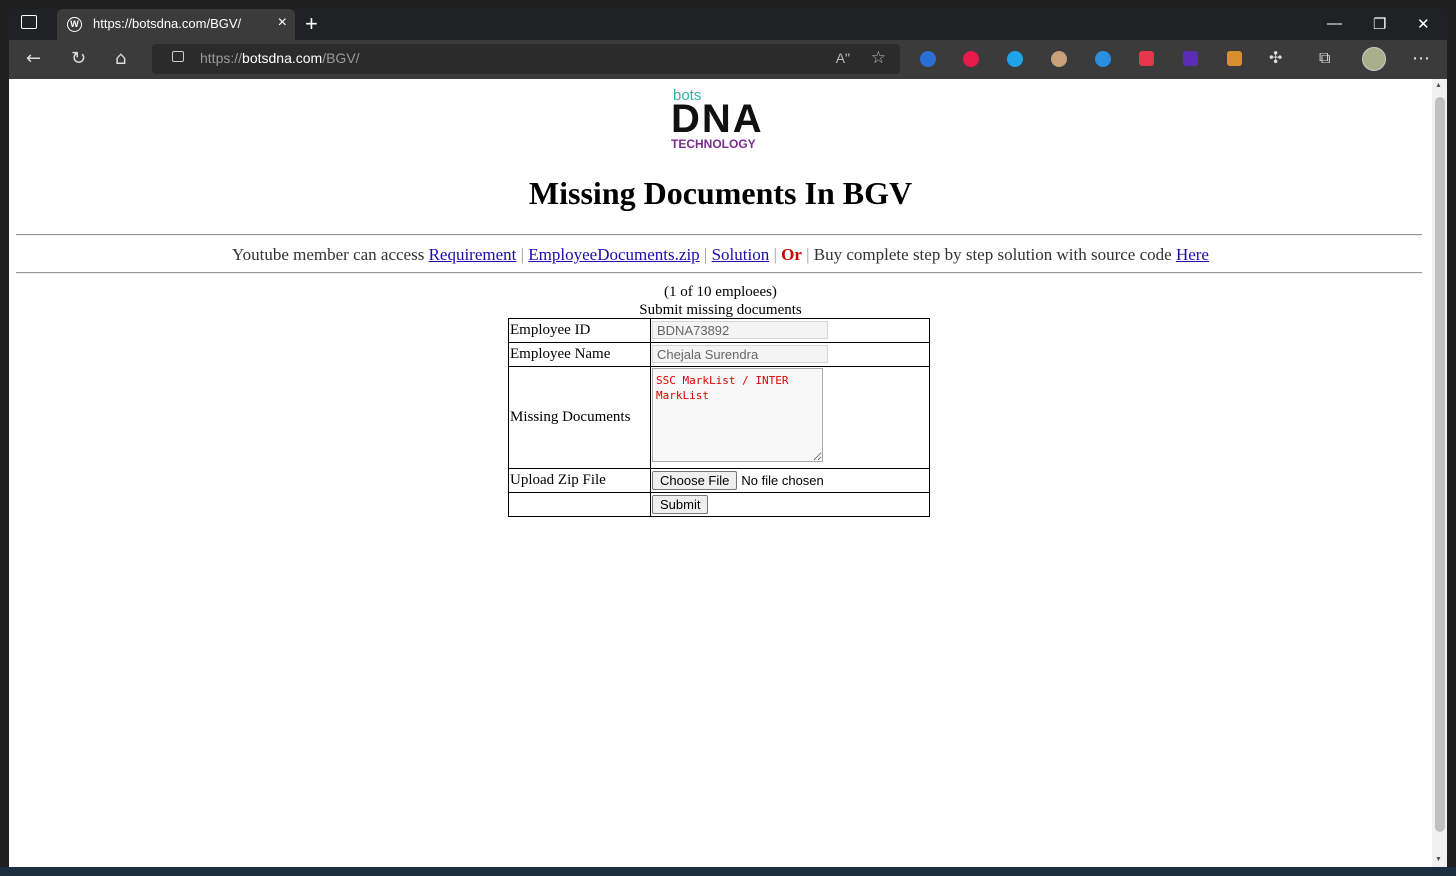 Image resolution: width=1456 pixels, height=876 pixels. I want to click on solution-link: Solution, so click(741, 254).